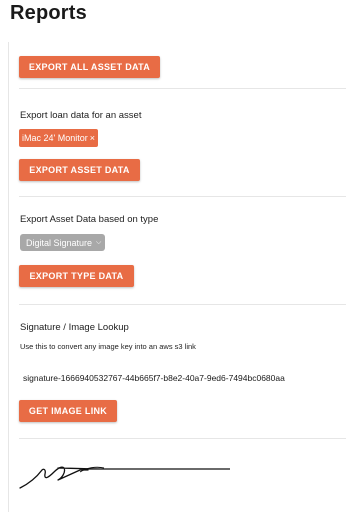  What do you see at coordinates (89, 219) in the screenshot?
I see `export-type-heading: Export Asset Data based on type` at bounding box center [89, 219].